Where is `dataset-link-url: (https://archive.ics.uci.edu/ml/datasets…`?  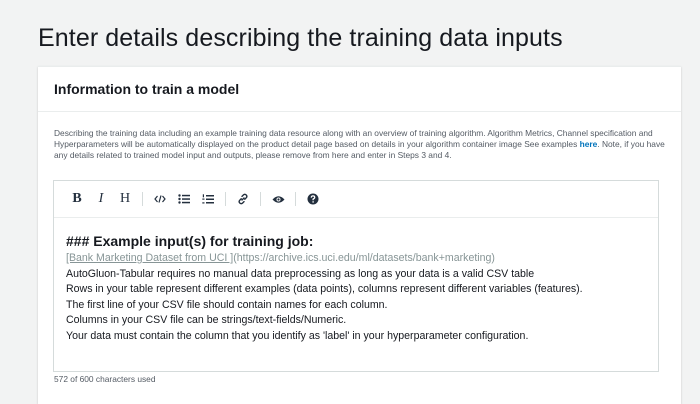
dataset-link-url: (https://archive.ics.uci.edu/ml/datasets… is located at coordinates (364, 258).